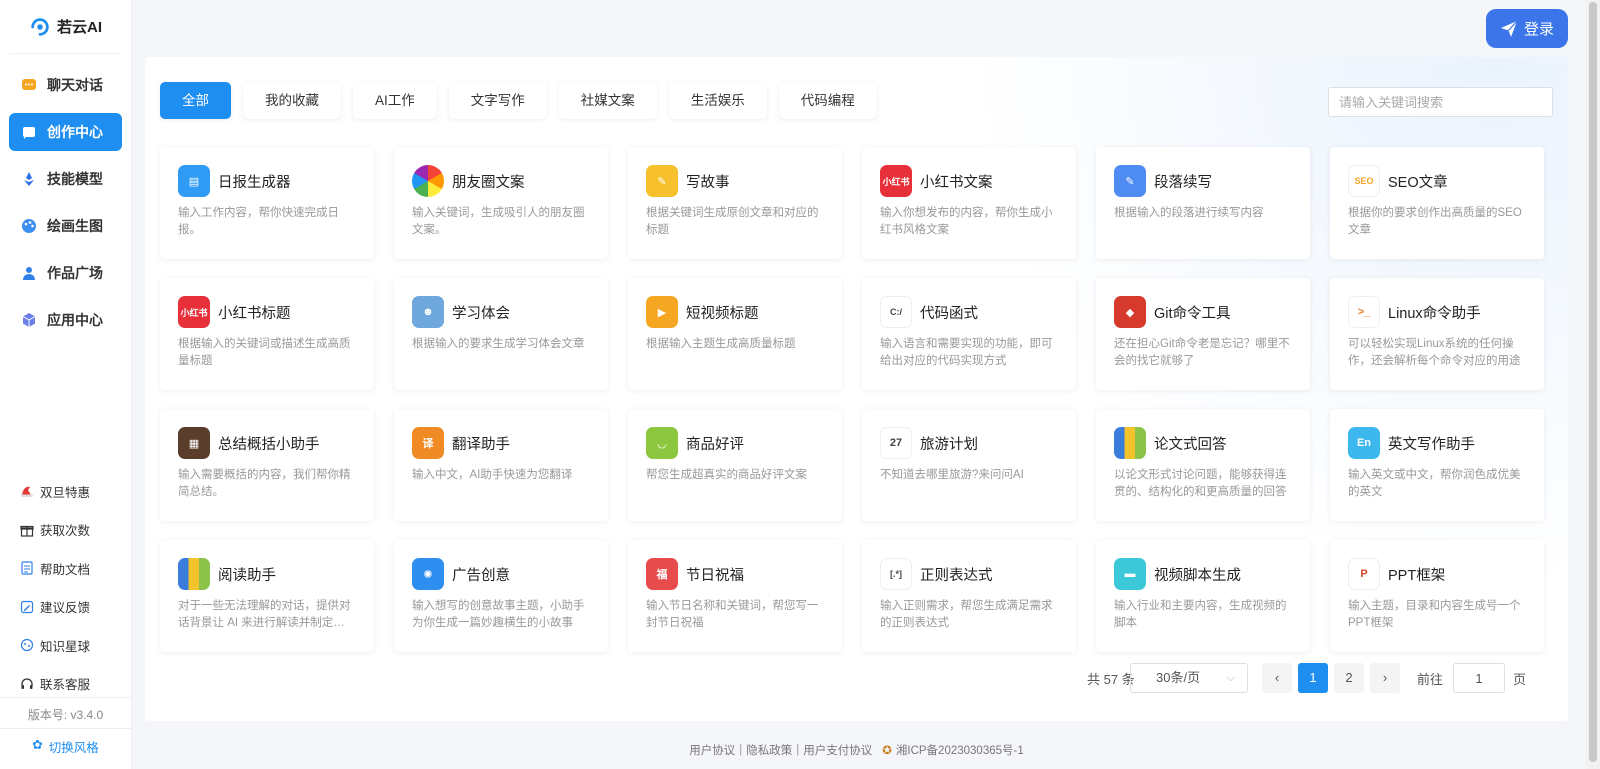  I want to click on icon-glyph: ✎, so click(1130, 181).